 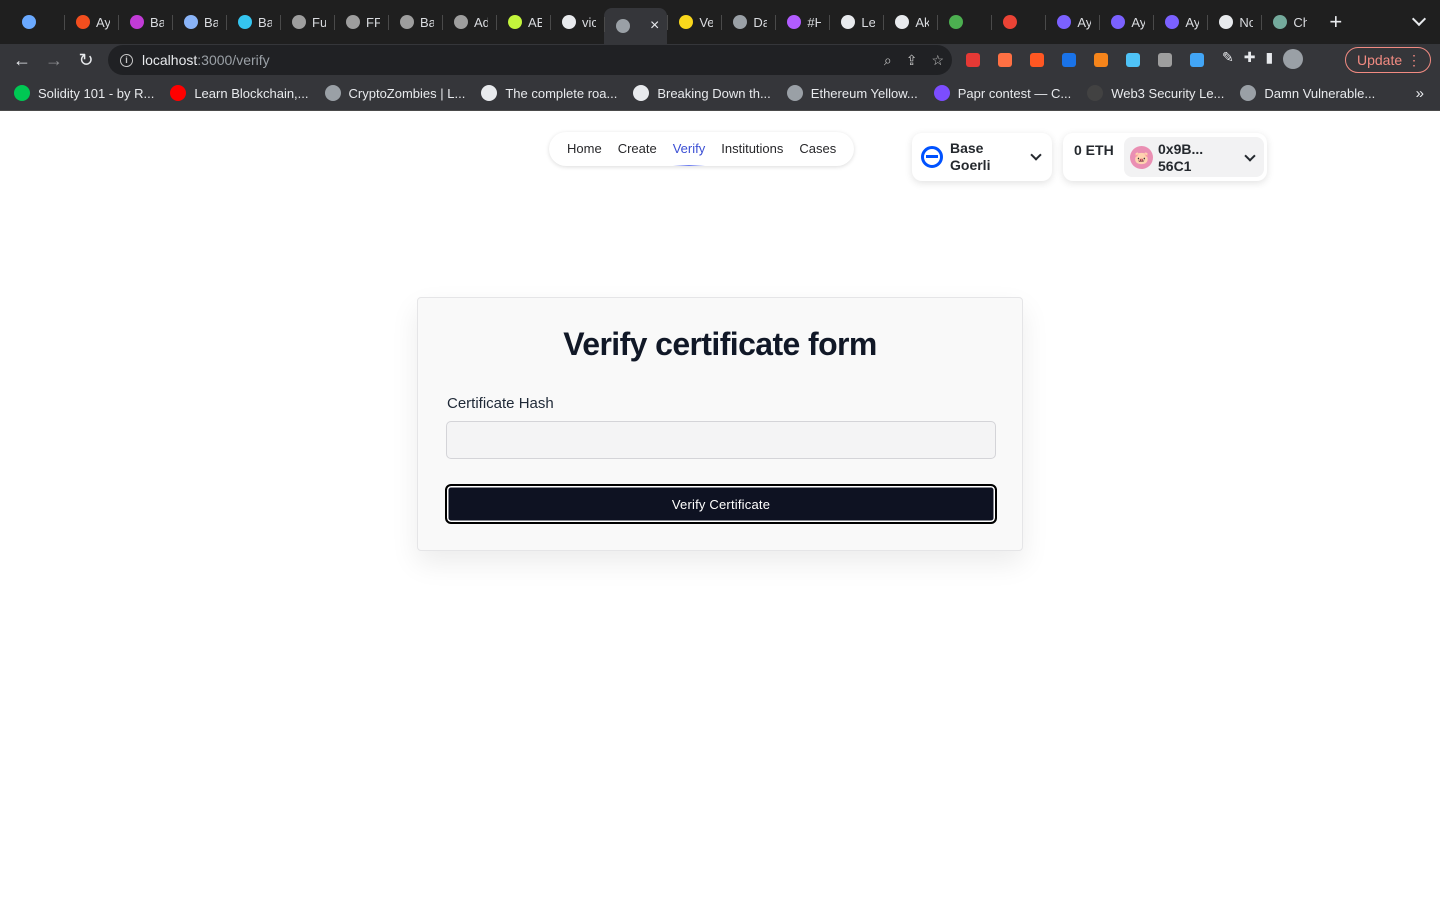 I want to click on tab: ABI, so click(x=523, y=22).